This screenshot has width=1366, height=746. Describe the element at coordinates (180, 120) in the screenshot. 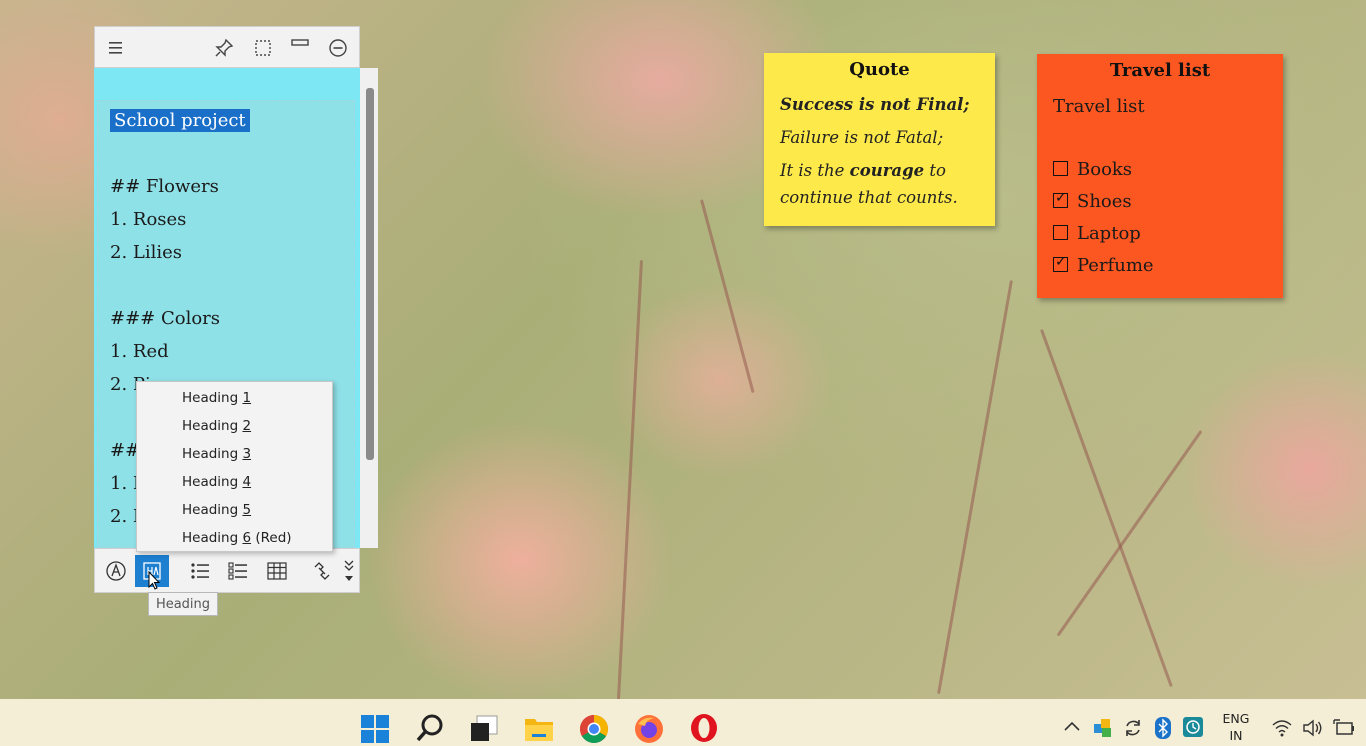

I see `selected-text: School project` at that location.